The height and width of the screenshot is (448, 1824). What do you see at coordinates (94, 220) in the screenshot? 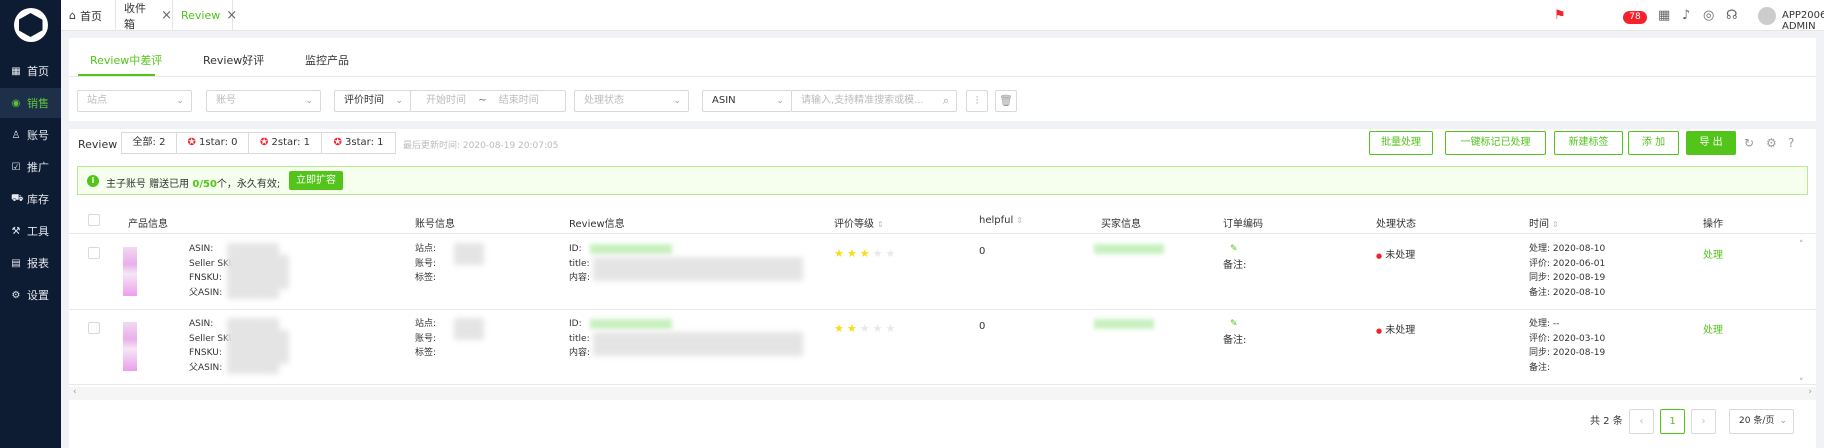
I see `select-all-checkbox` at bounding box center [94, 220].